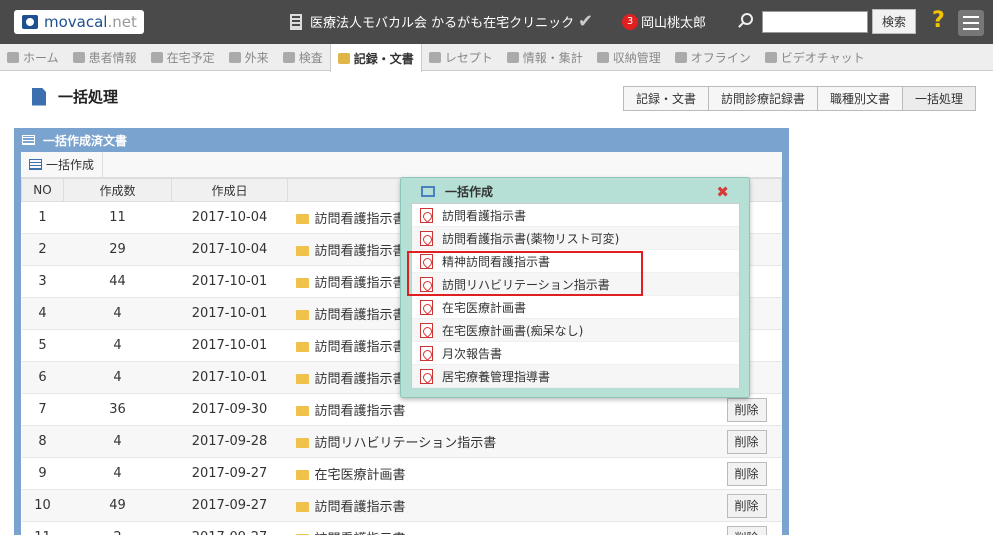 The width and height of the screenshot is (993, 535). Describe the element at coordinates (545, 57) in the screenshot. I see `nav-item-7: 情報・集計` at that location.